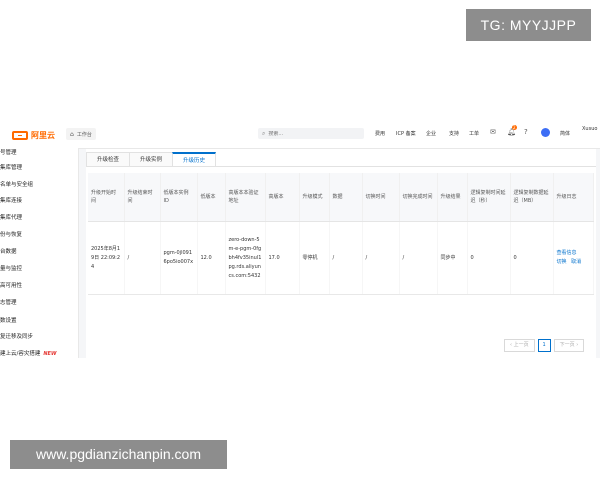  I want to click on cell-start-time: 2025年8月19日 22:09:24, so click(106, 258).